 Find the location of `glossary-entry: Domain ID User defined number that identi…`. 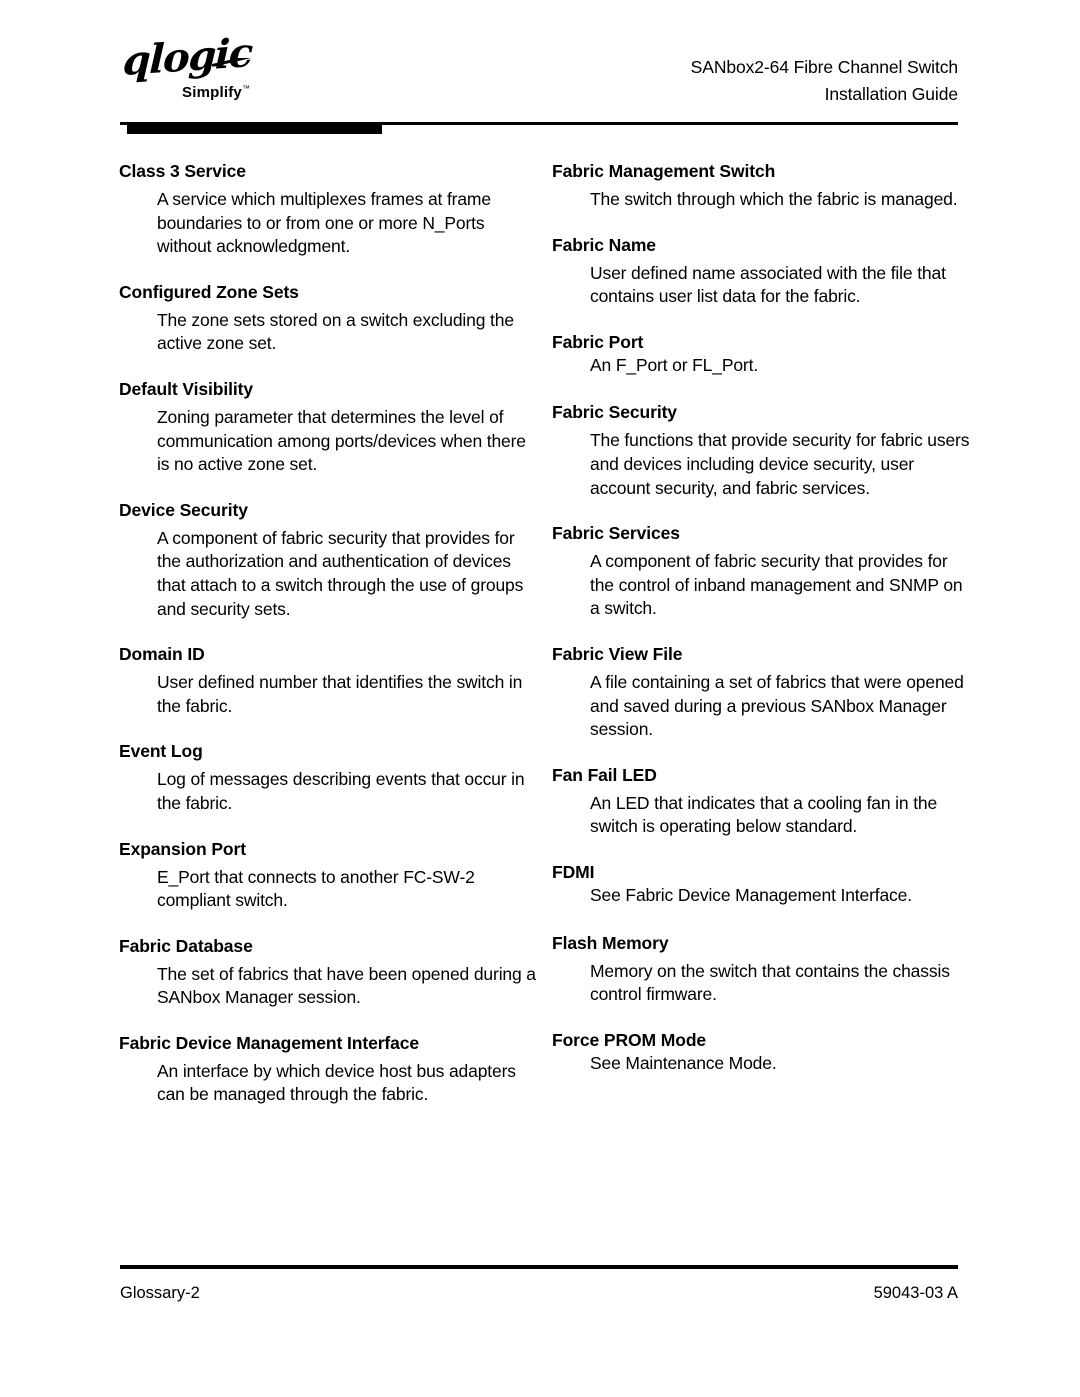

glossary-entry: Domain ID User defined number that identi… is located at coordinates (329, 680).